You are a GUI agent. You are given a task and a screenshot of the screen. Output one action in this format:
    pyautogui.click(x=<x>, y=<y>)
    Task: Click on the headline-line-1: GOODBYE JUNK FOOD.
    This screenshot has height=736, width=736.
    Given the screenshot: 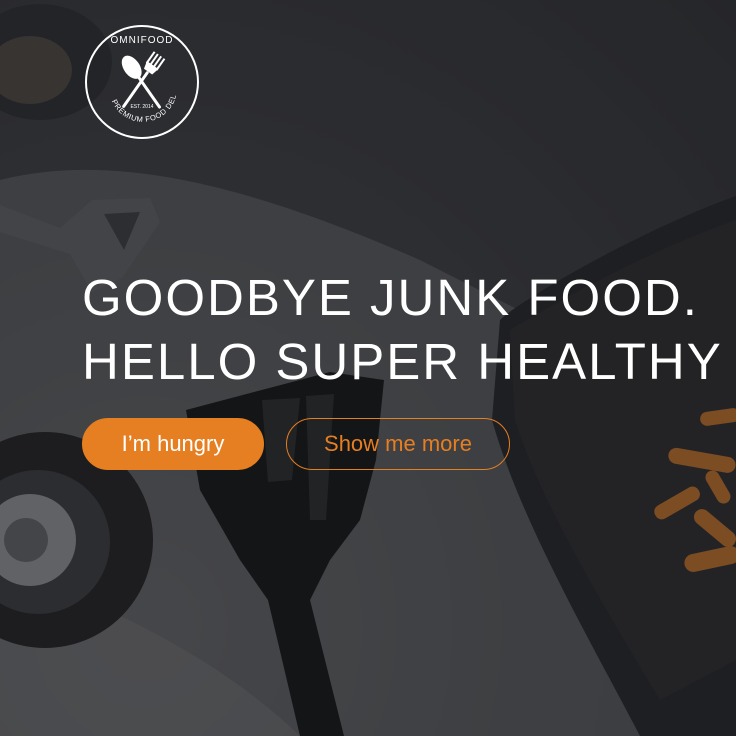 What is the action you would take?
    pyautogui.click(x=390, y=297)
    